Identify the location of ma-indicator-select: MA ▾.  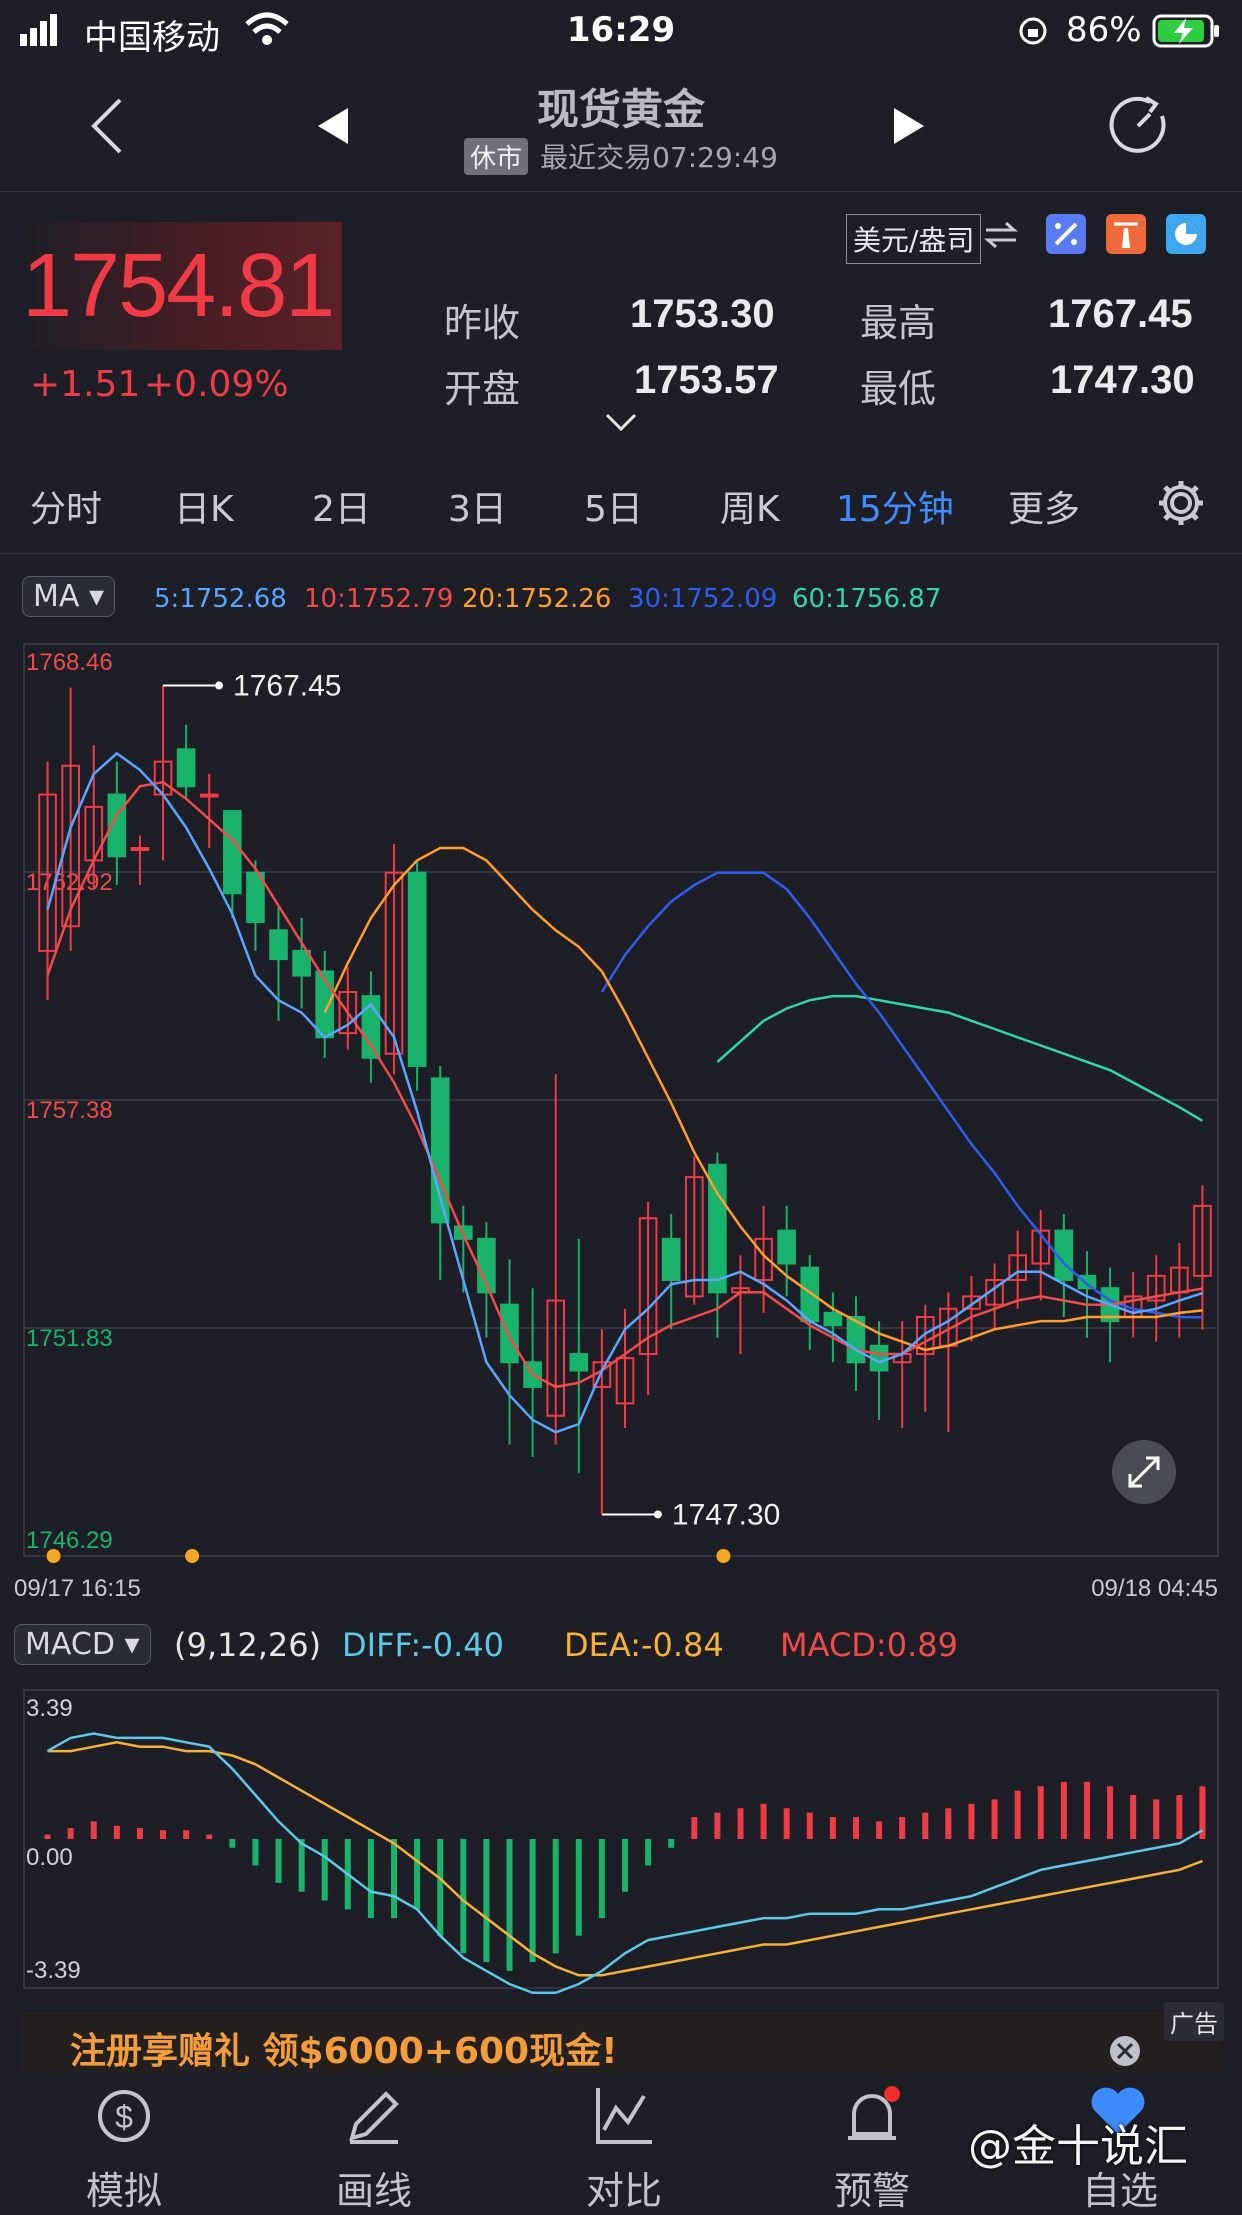
(69, 596).